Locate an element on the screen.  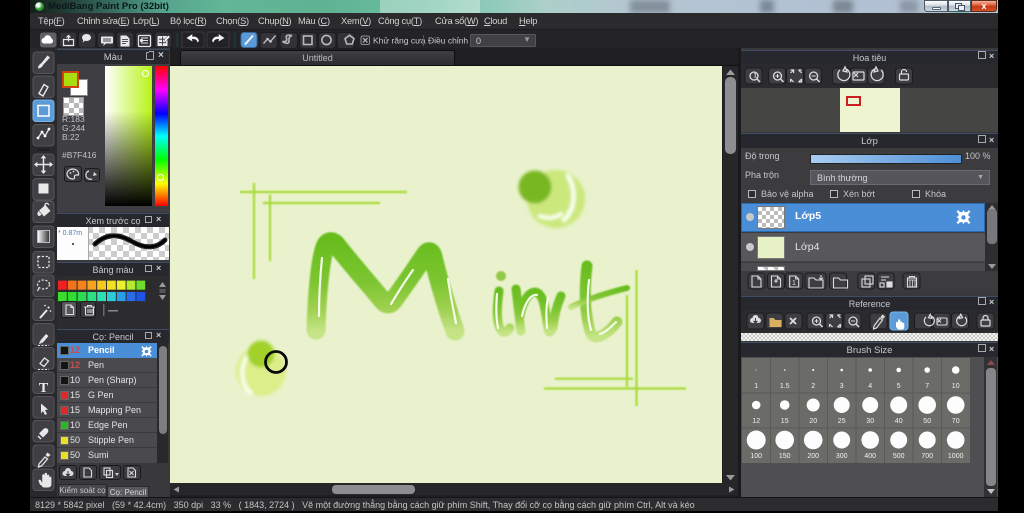
svg-text: Điều chỉnh is located at coordinates (448, 41).